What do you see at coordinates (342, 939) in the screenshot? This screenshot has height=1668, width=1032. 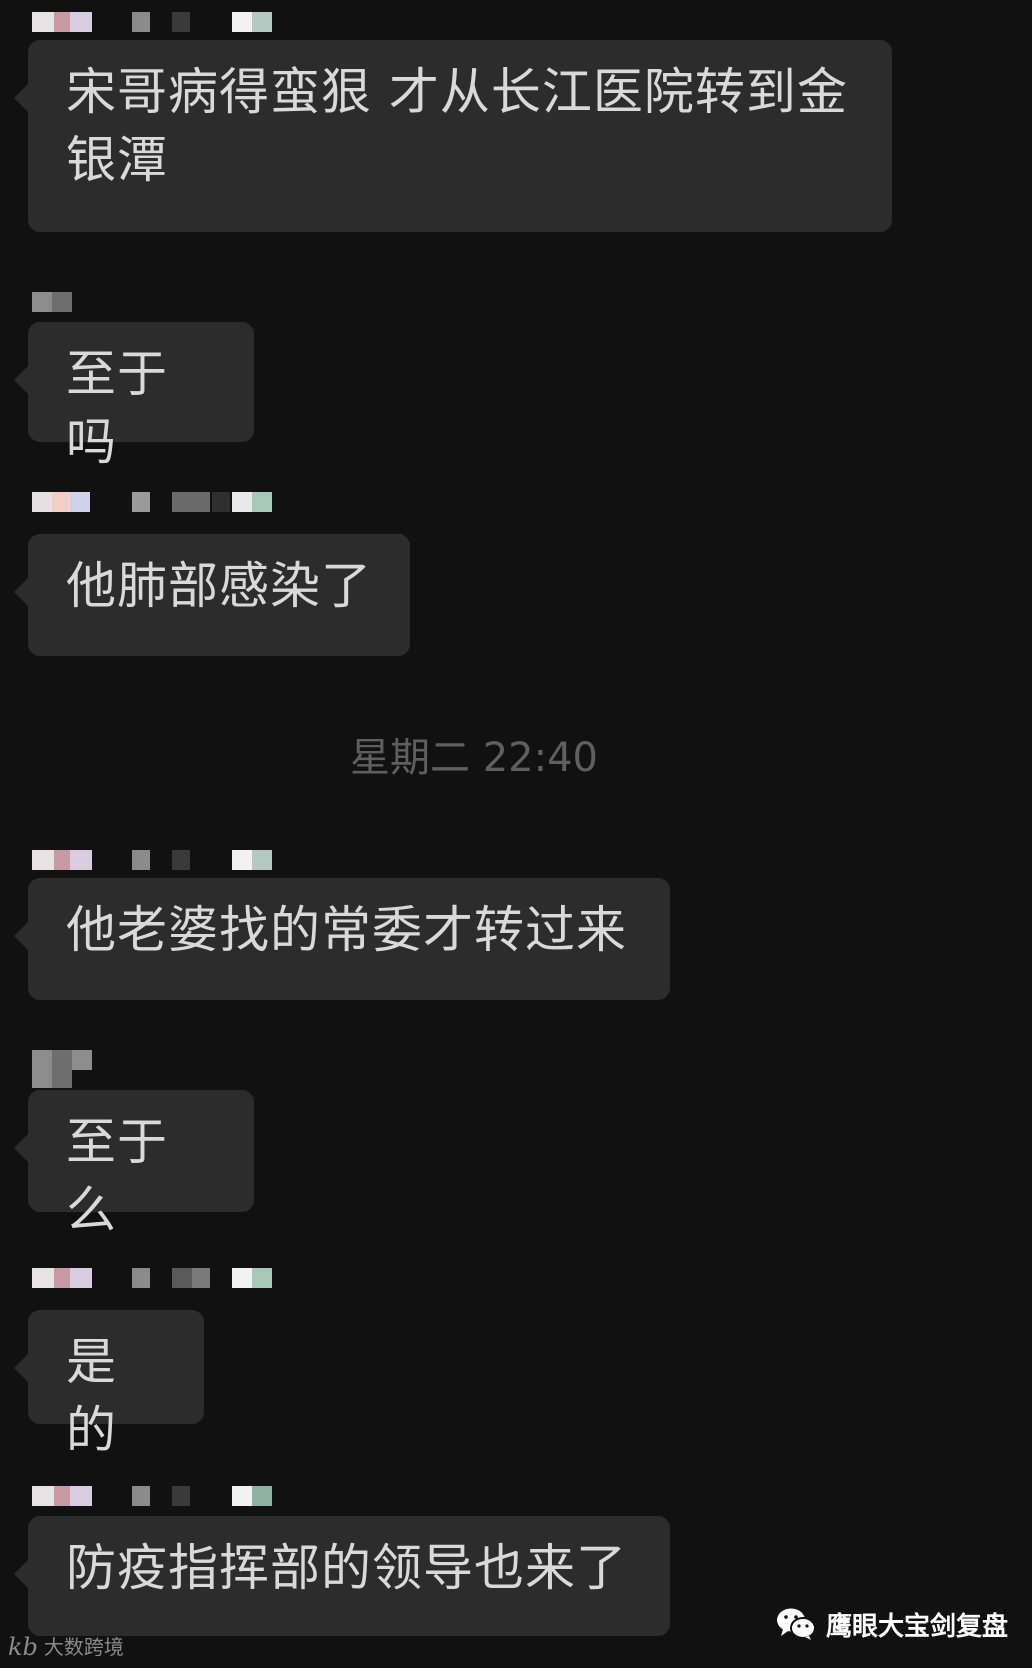 I see `message-bubble: 他老婆找的常委才转过来` at bounding box center [342, 939].